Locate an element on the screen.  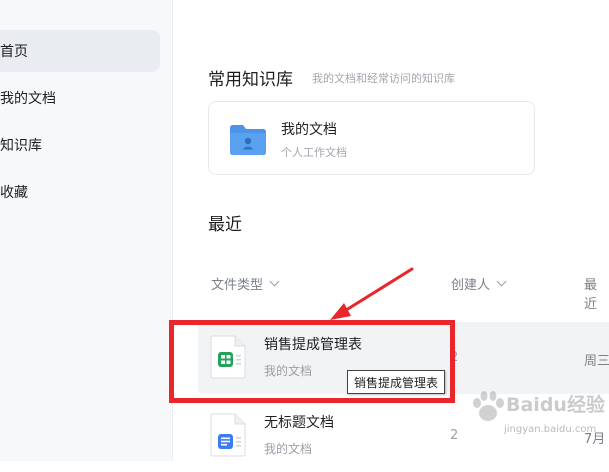
paw-logo-icon is located at coordinates (488, 406).